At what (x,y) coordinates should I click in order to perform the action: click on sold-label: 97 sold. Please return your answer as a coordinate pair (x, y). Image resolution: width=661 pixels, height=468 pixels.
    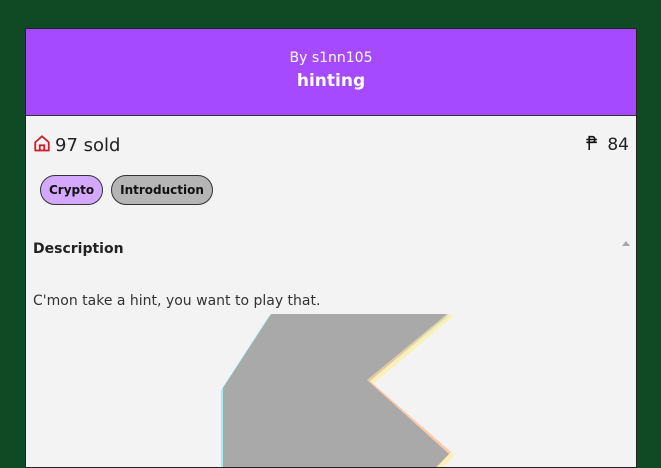
    Looking at the image, I should click on (88, 145).